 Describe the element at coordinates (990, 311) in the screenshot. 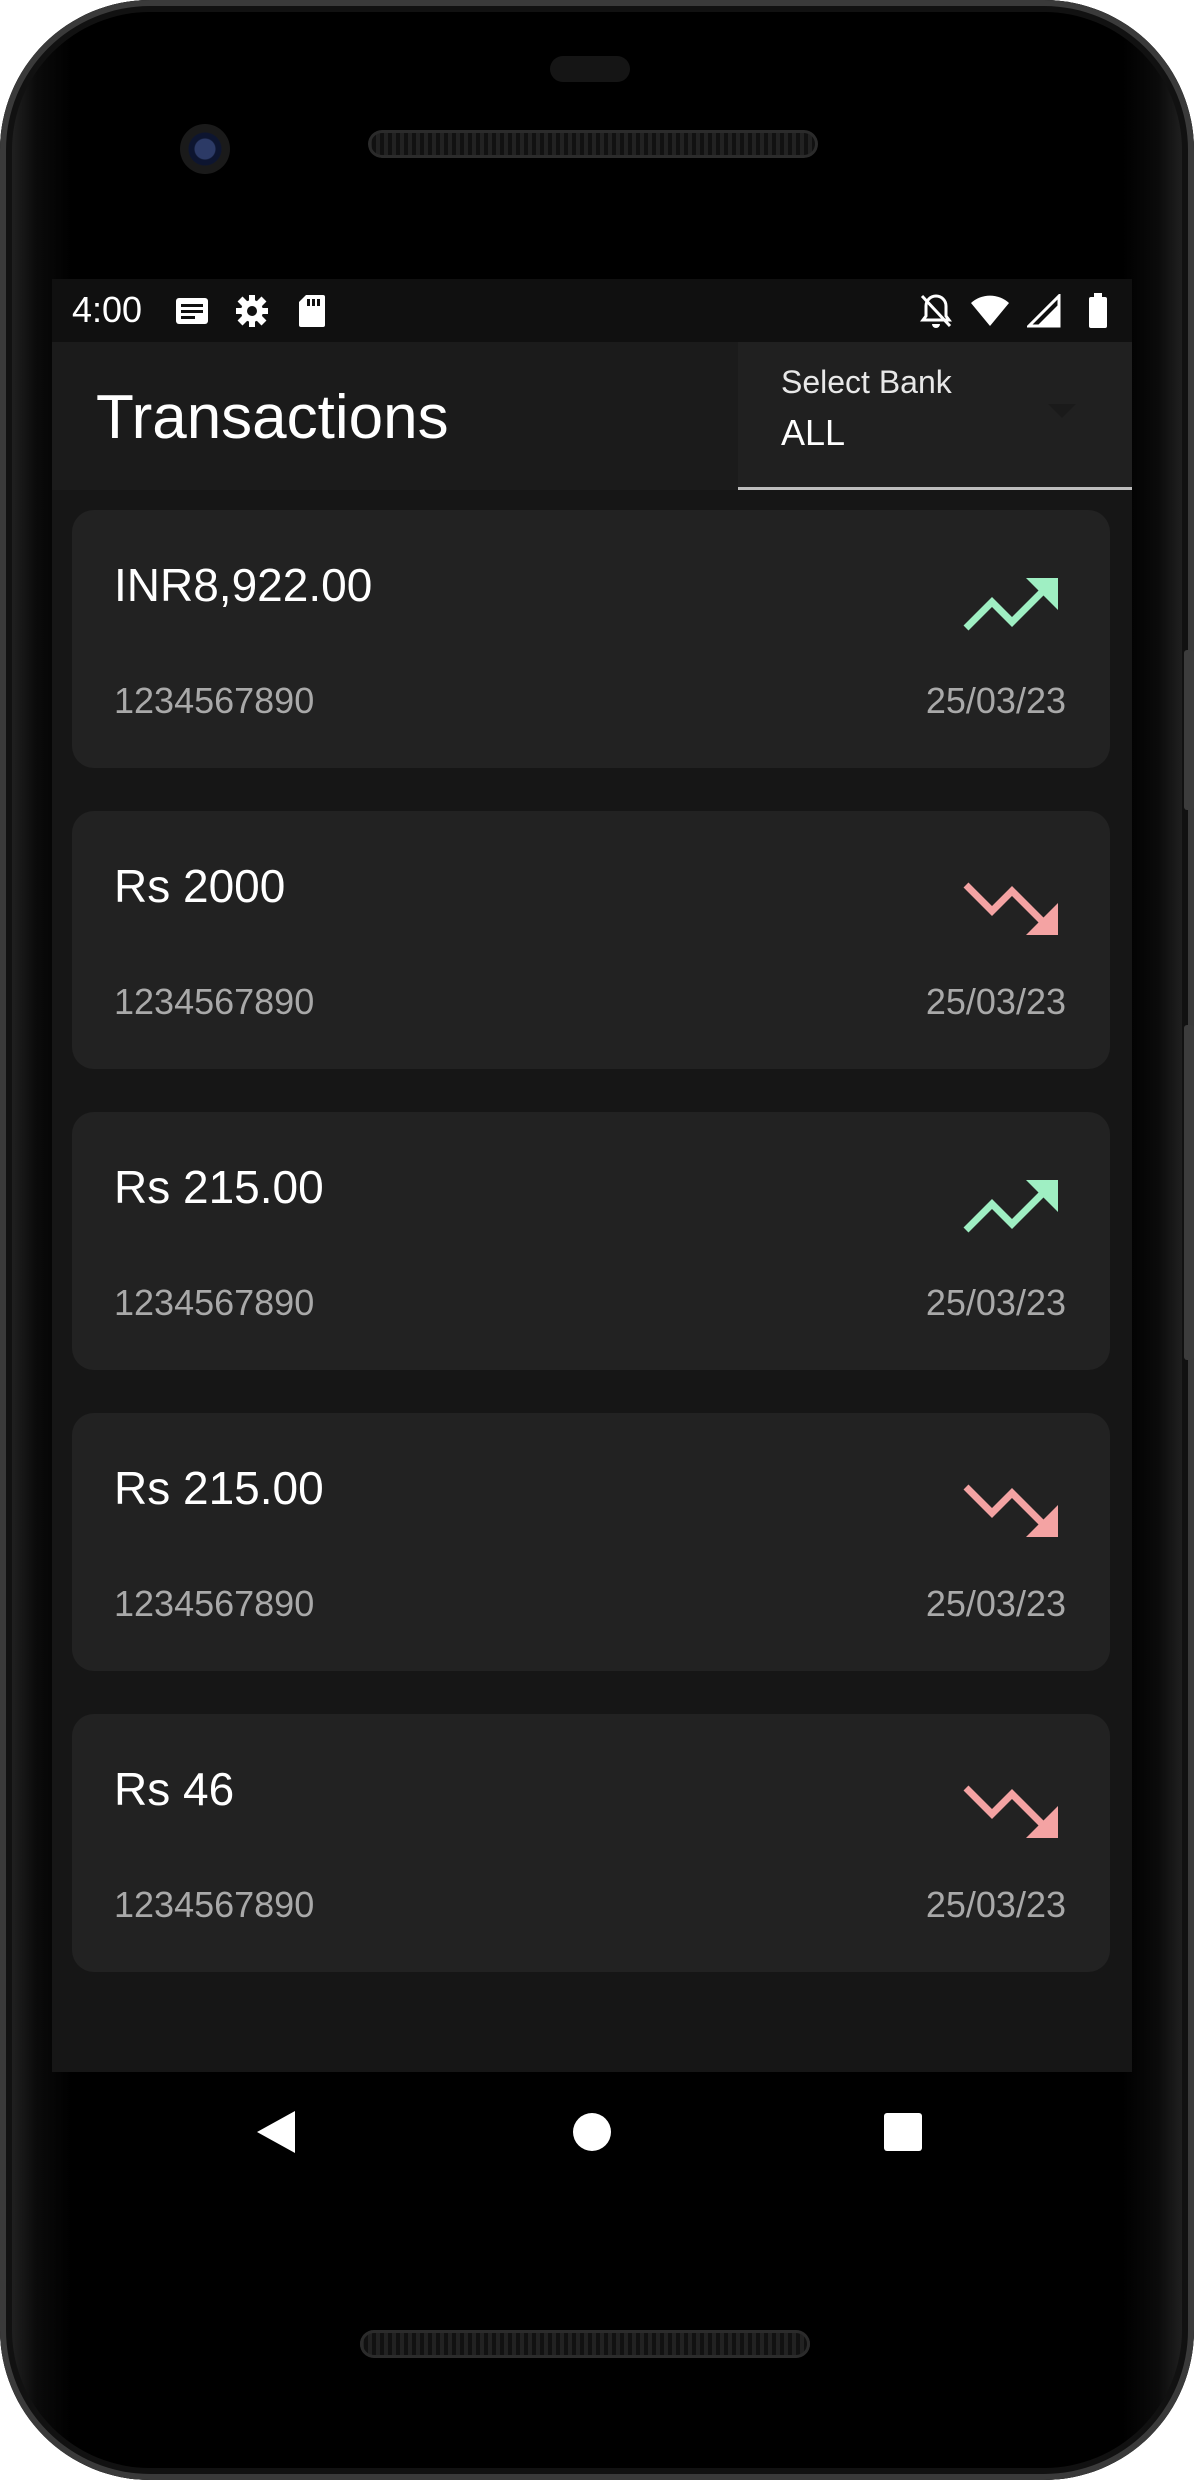

I see `wifi-icon` at that location.